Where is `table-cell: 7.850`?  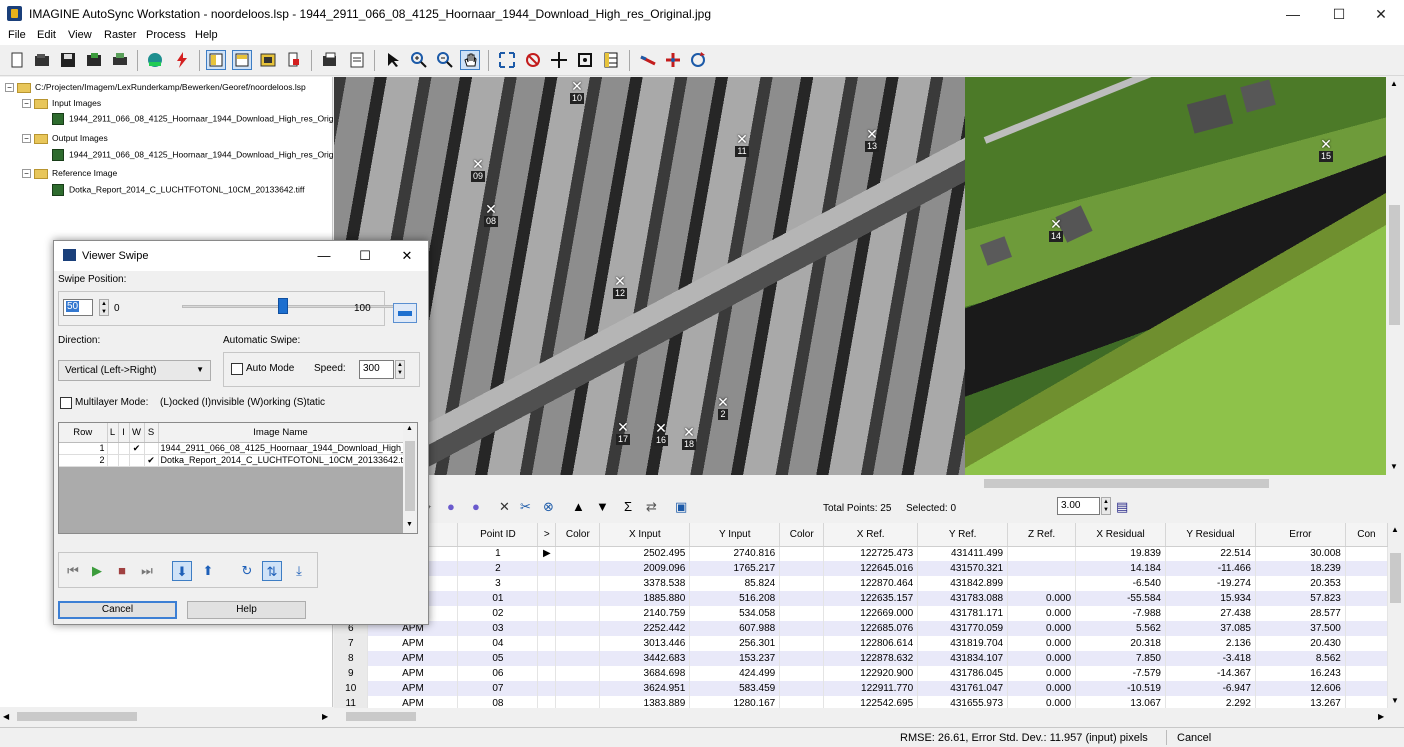
table-cell: 7.850 is located at coordinates (1120, 658).